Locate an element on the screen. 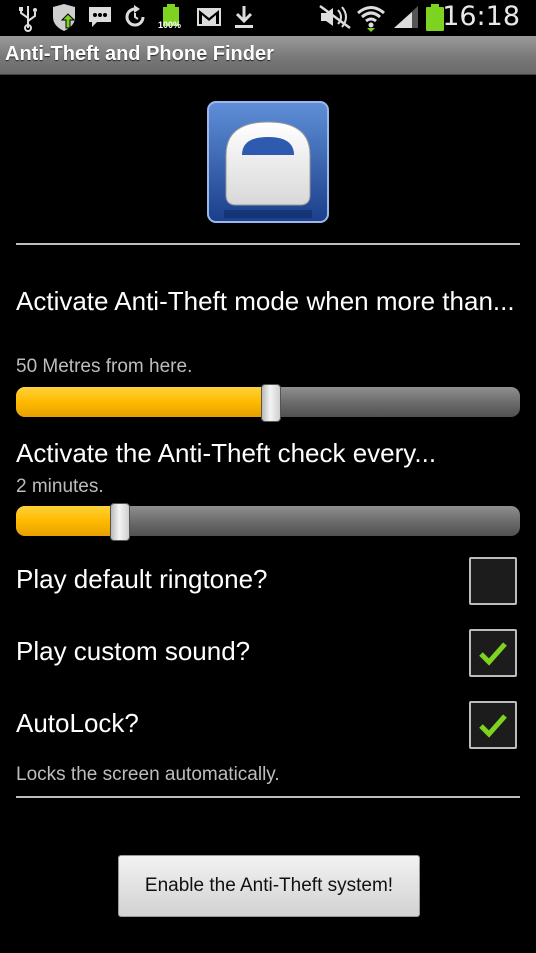  divider-top is located at coordinates (268, 244).